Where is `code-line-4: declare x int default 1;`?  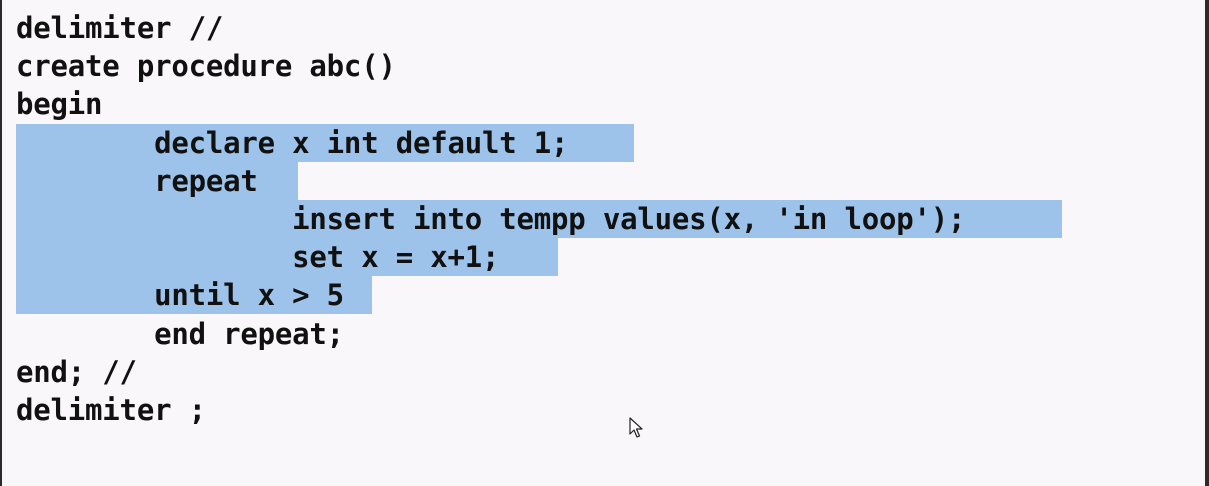
code-line-4: declare x int default 1; is located at coordinates (292, 143).